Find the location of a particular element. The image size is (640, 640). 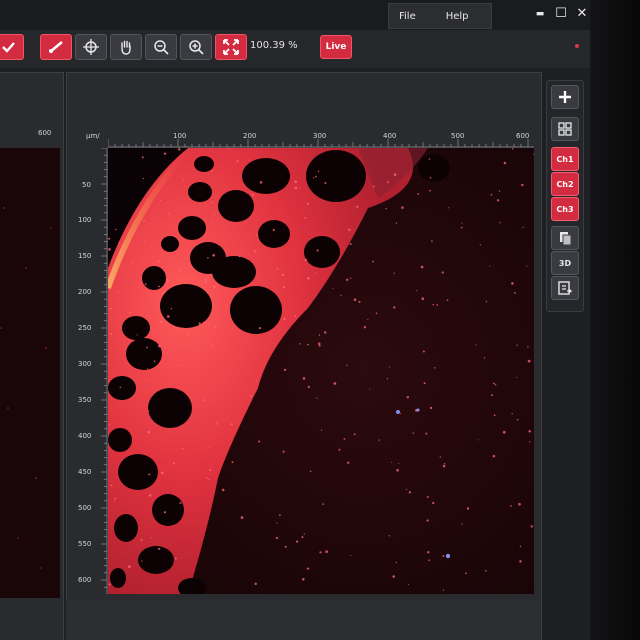

grid-layout-button is located at coordinates (565, 129).